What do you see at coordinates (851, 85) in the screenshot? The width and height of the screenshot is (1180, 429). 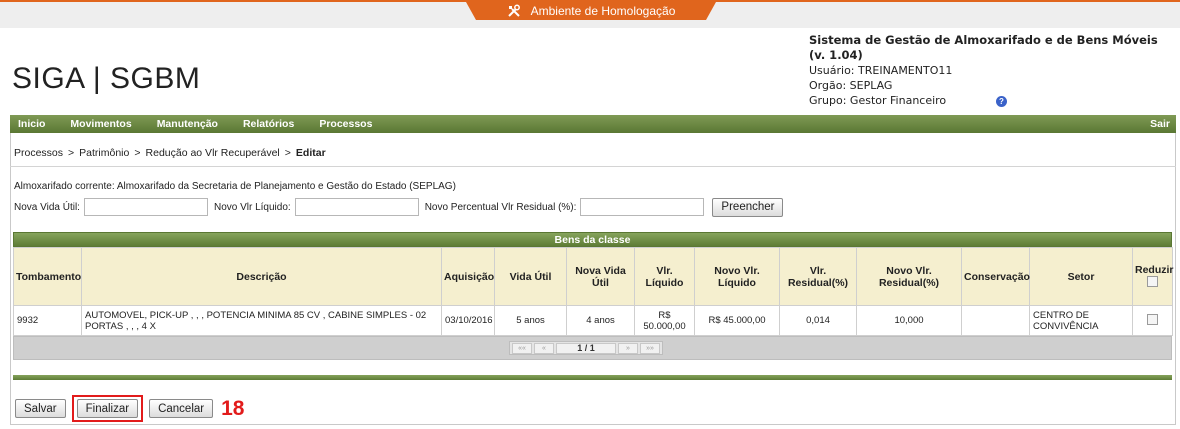 I see `org-info: Orgão: SEPLAG` at bounding box center [851, 85].